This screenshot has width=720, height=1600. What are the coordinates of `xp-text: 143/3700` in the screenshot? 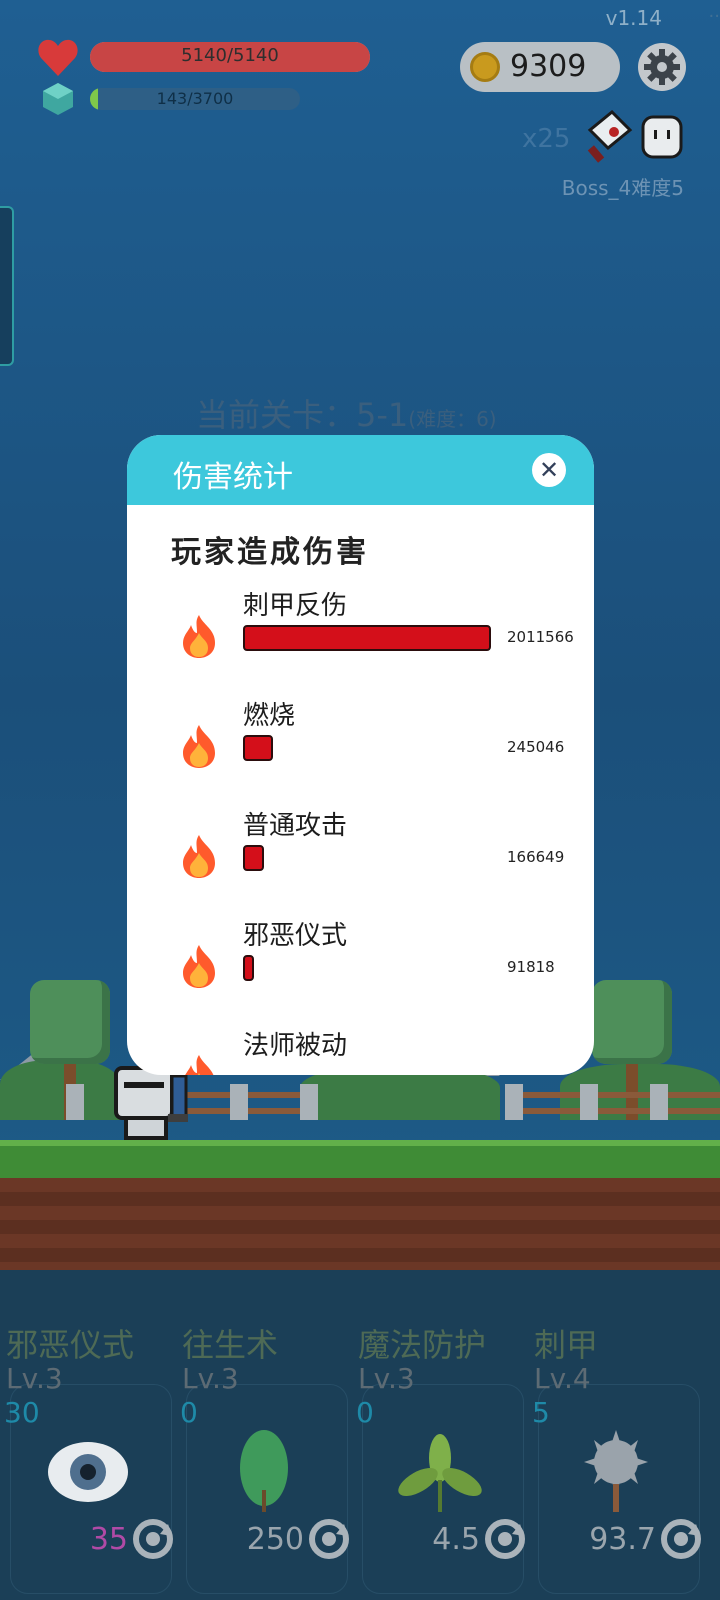 It's located at (195, 98).